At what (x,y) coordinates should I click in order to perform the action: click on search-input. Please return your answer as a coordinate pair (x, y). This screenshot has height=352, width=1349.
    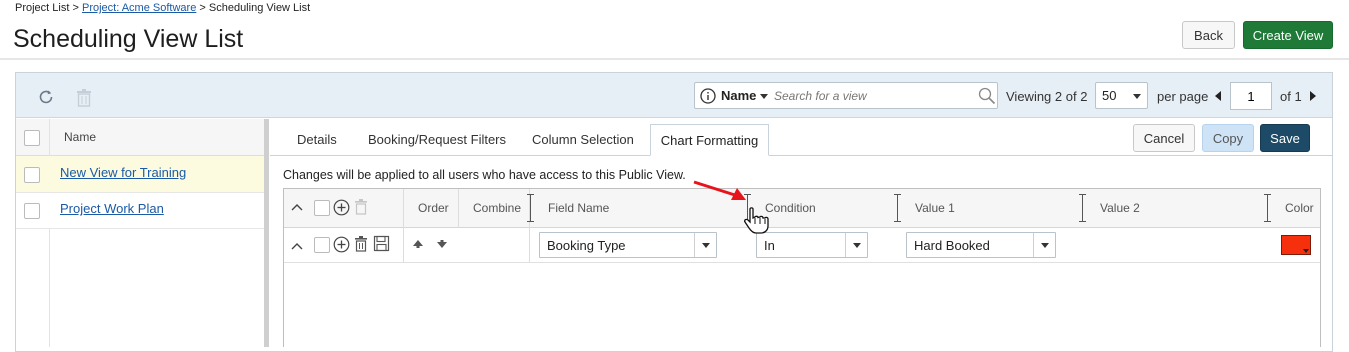
    Looking at the image, I should click on (874, 96).